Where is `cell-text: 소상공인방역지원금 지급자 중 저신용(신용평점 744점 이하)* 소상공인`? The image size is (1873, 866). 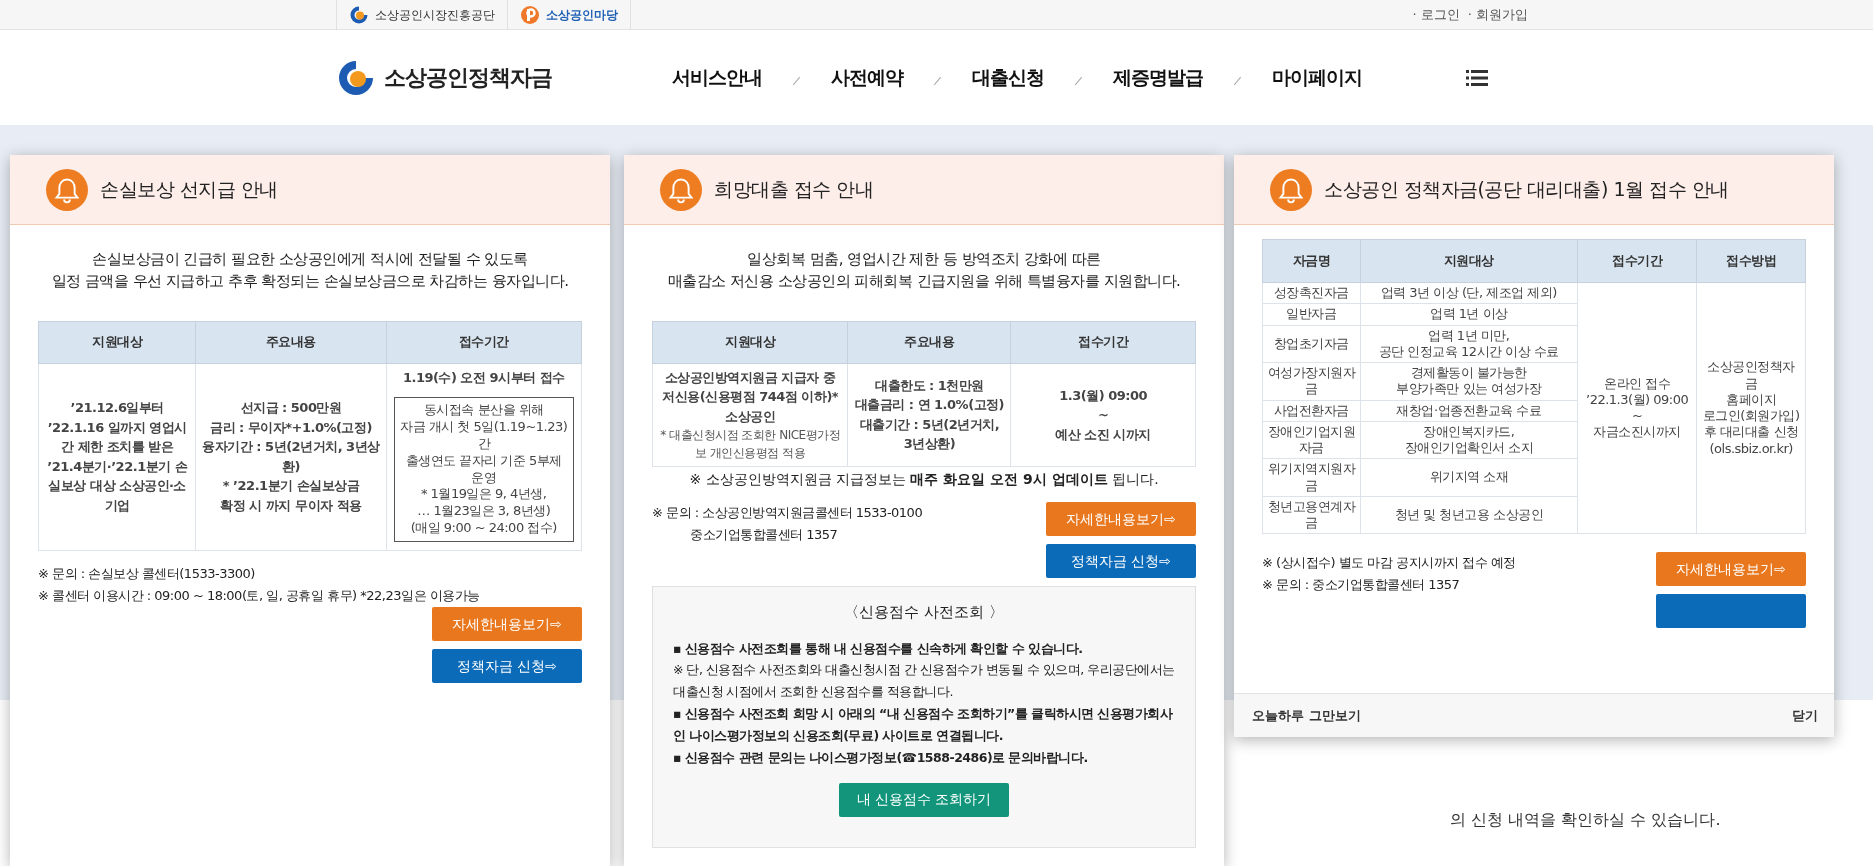 cell-text: 소상공인방역지원금 지급자 중 저신용(신용평점 744점 이하)* 소상공인 is located at coordinates (750, 397).